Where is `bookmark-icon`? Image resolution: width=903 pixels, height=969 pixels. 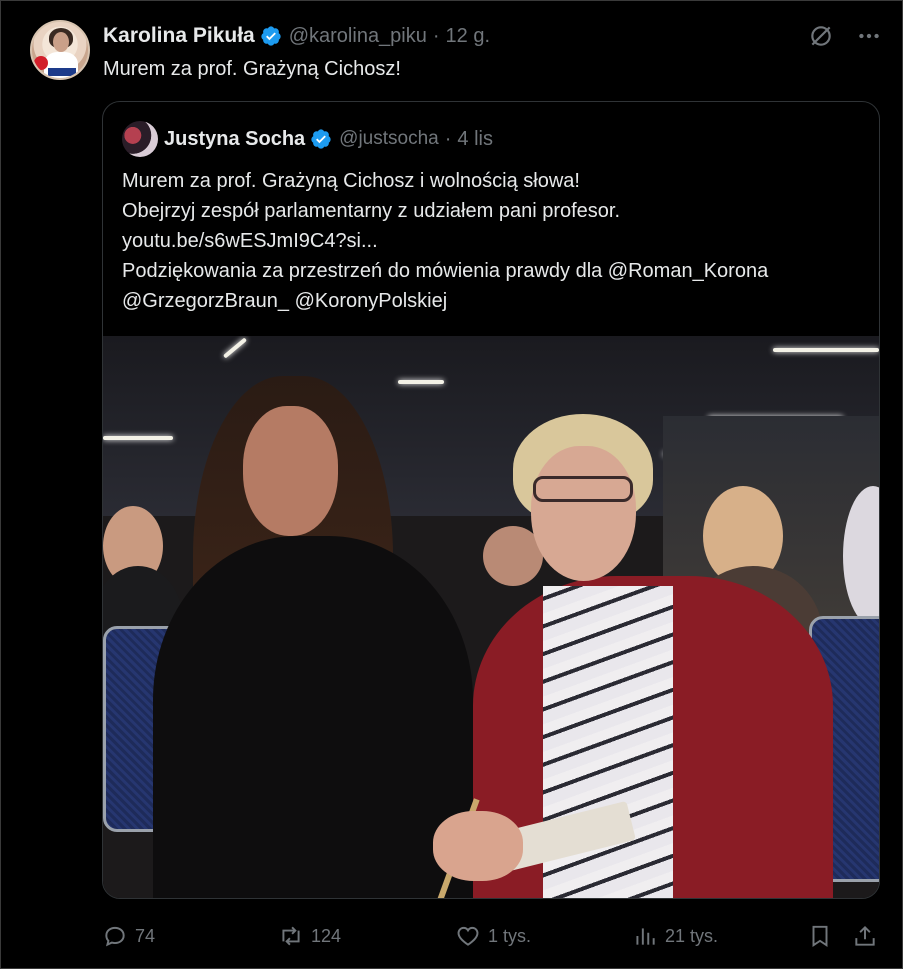 bookmark-icon is located at coordinates (820, 936).